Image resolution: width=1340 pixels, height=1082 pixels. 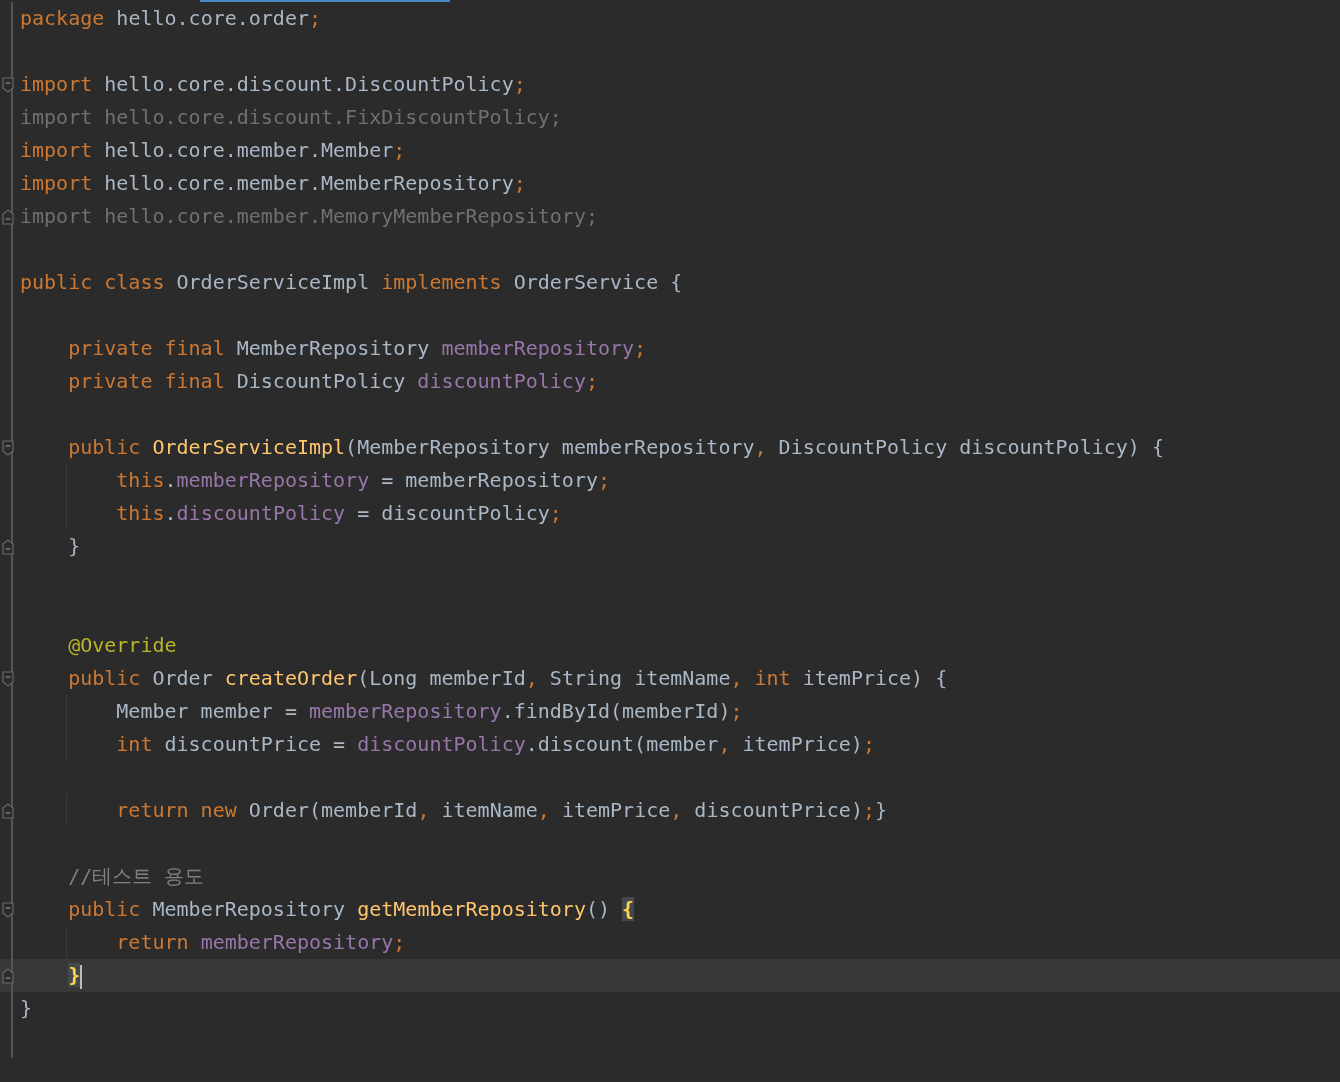 What do you see at coordinates (136, 876) in the screenshot?
I see `code-line: //테스트 용도` at bounding box center [136, 876].